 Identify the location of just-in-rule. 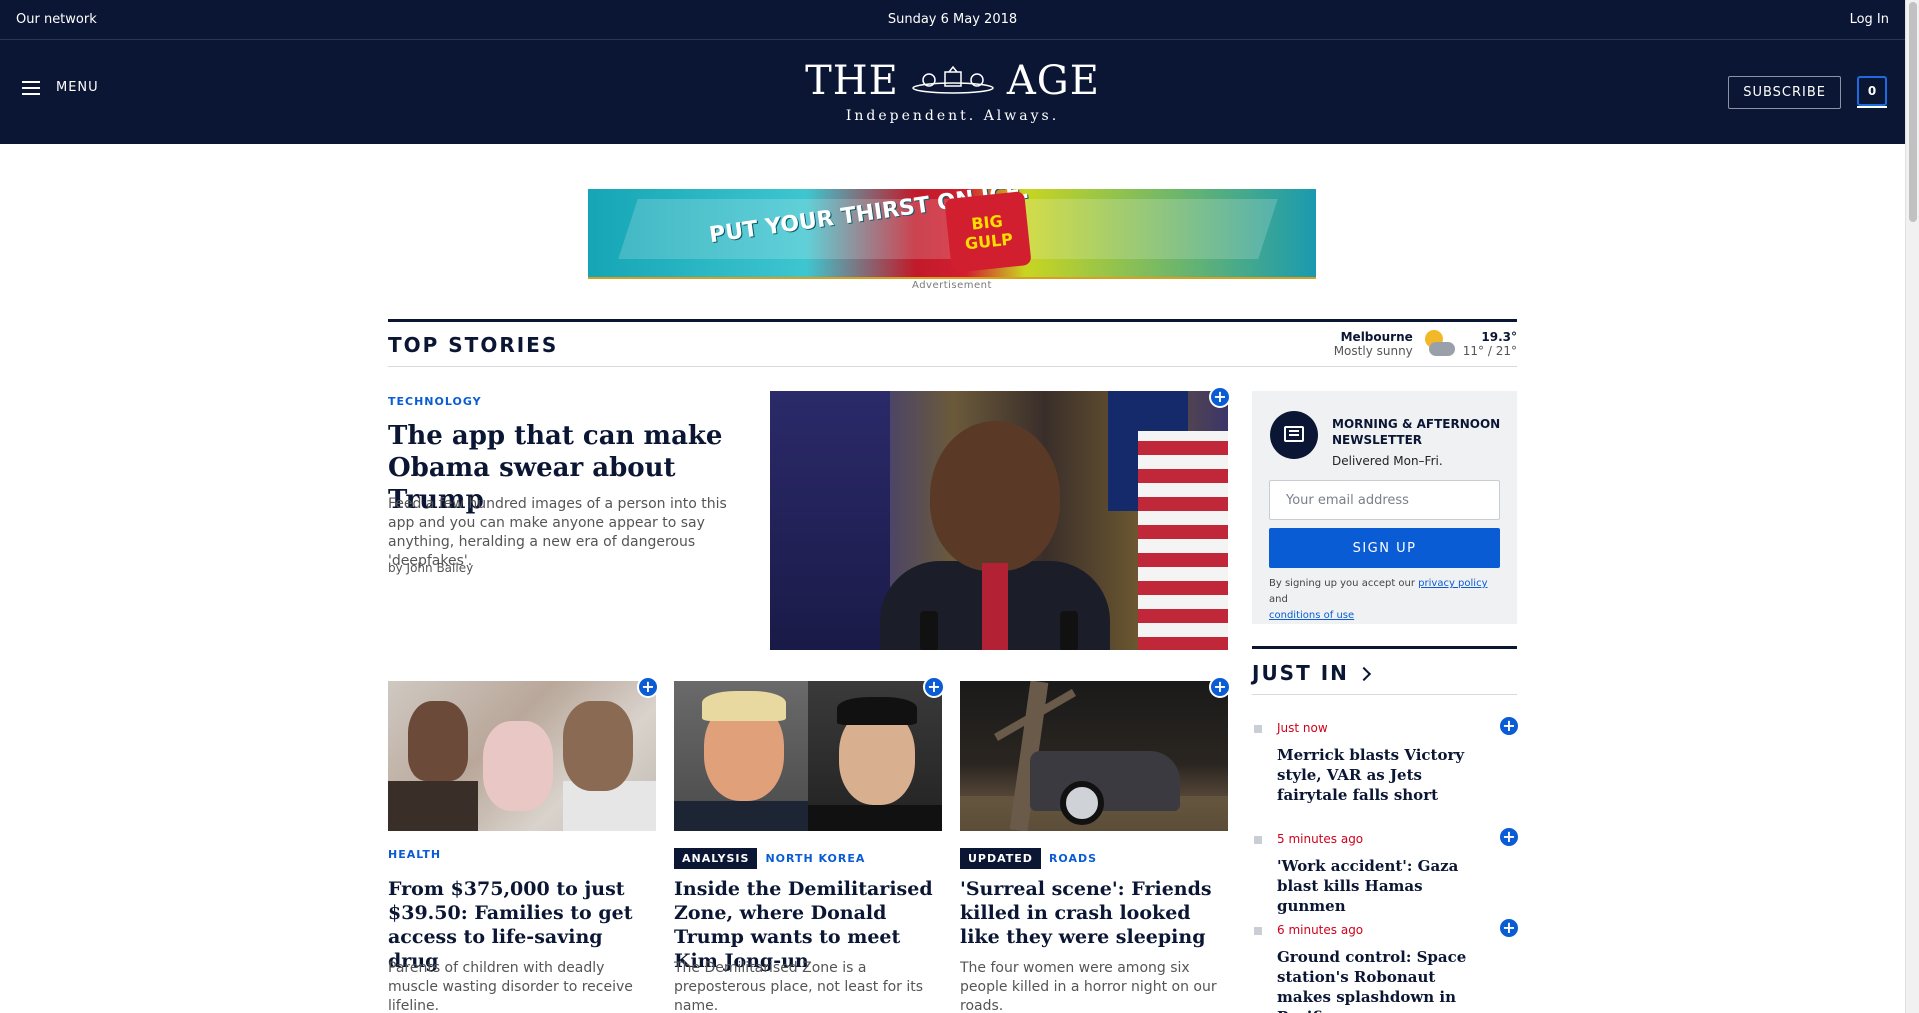
(1384, 694).